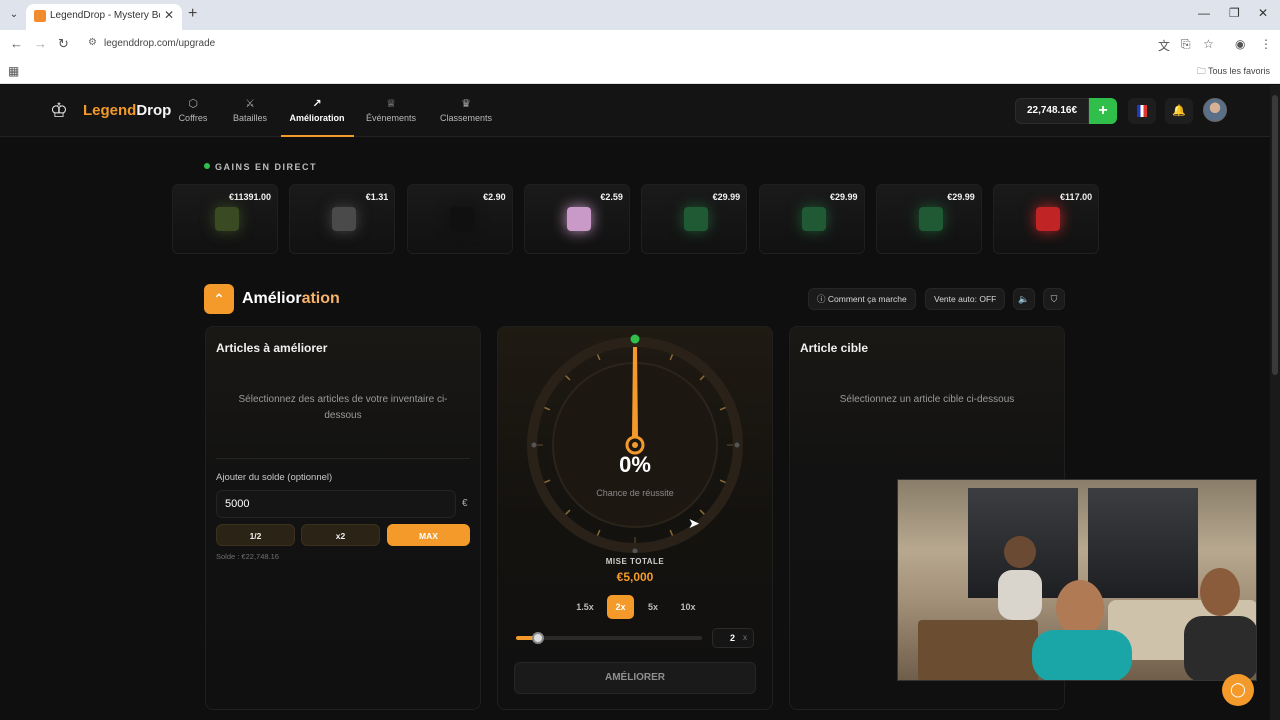  Describe the element at coordinates (635, 392) in the screenshot. I see `dial-needle` at that location.